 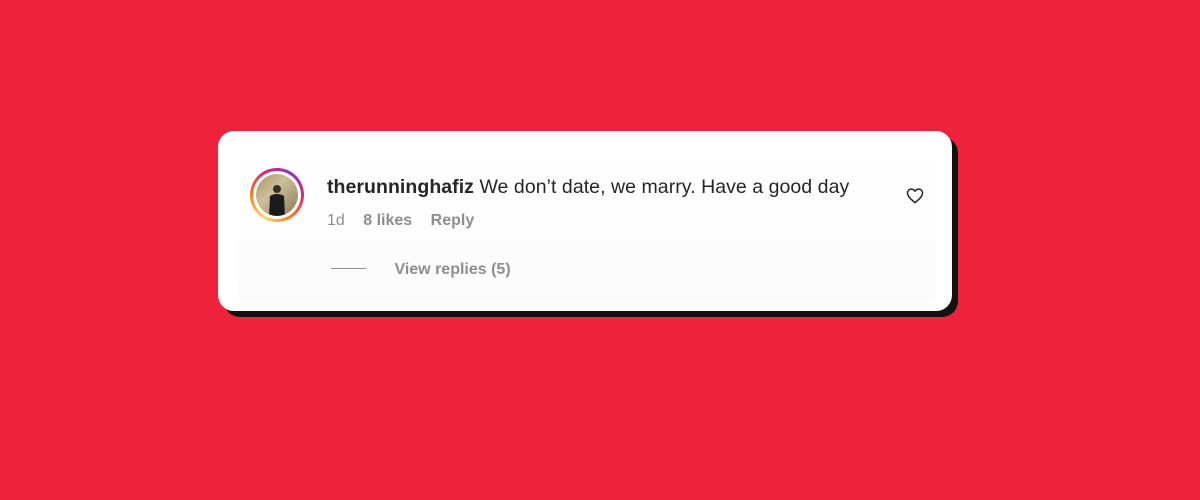 I want to click on username-link: therunninghafiz, so click(x=400, y=187).